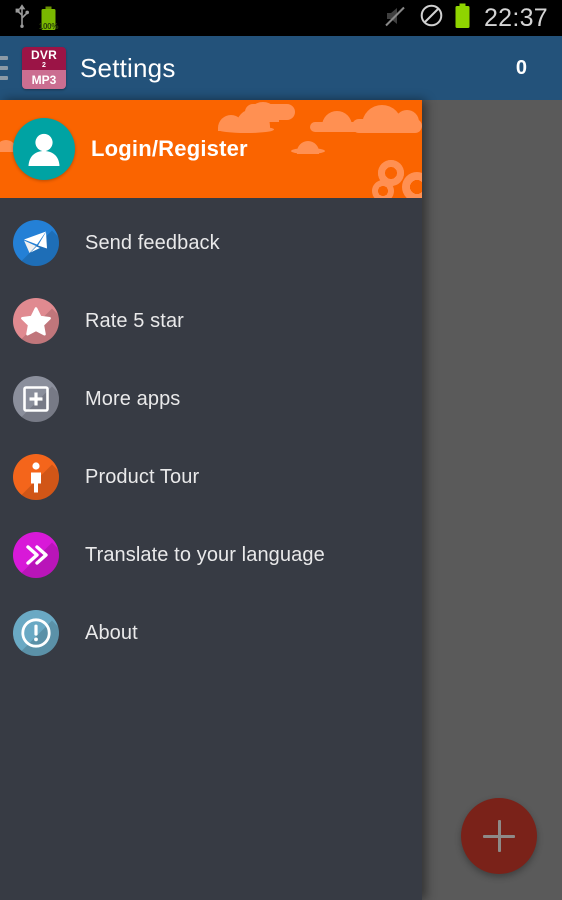 The width and height of the screenshot is (562, 900). What do you see at coordinates (48, 18) in the screenshot?
I see `battery-charging-icon: 100%` at bounding box center [48, 18].